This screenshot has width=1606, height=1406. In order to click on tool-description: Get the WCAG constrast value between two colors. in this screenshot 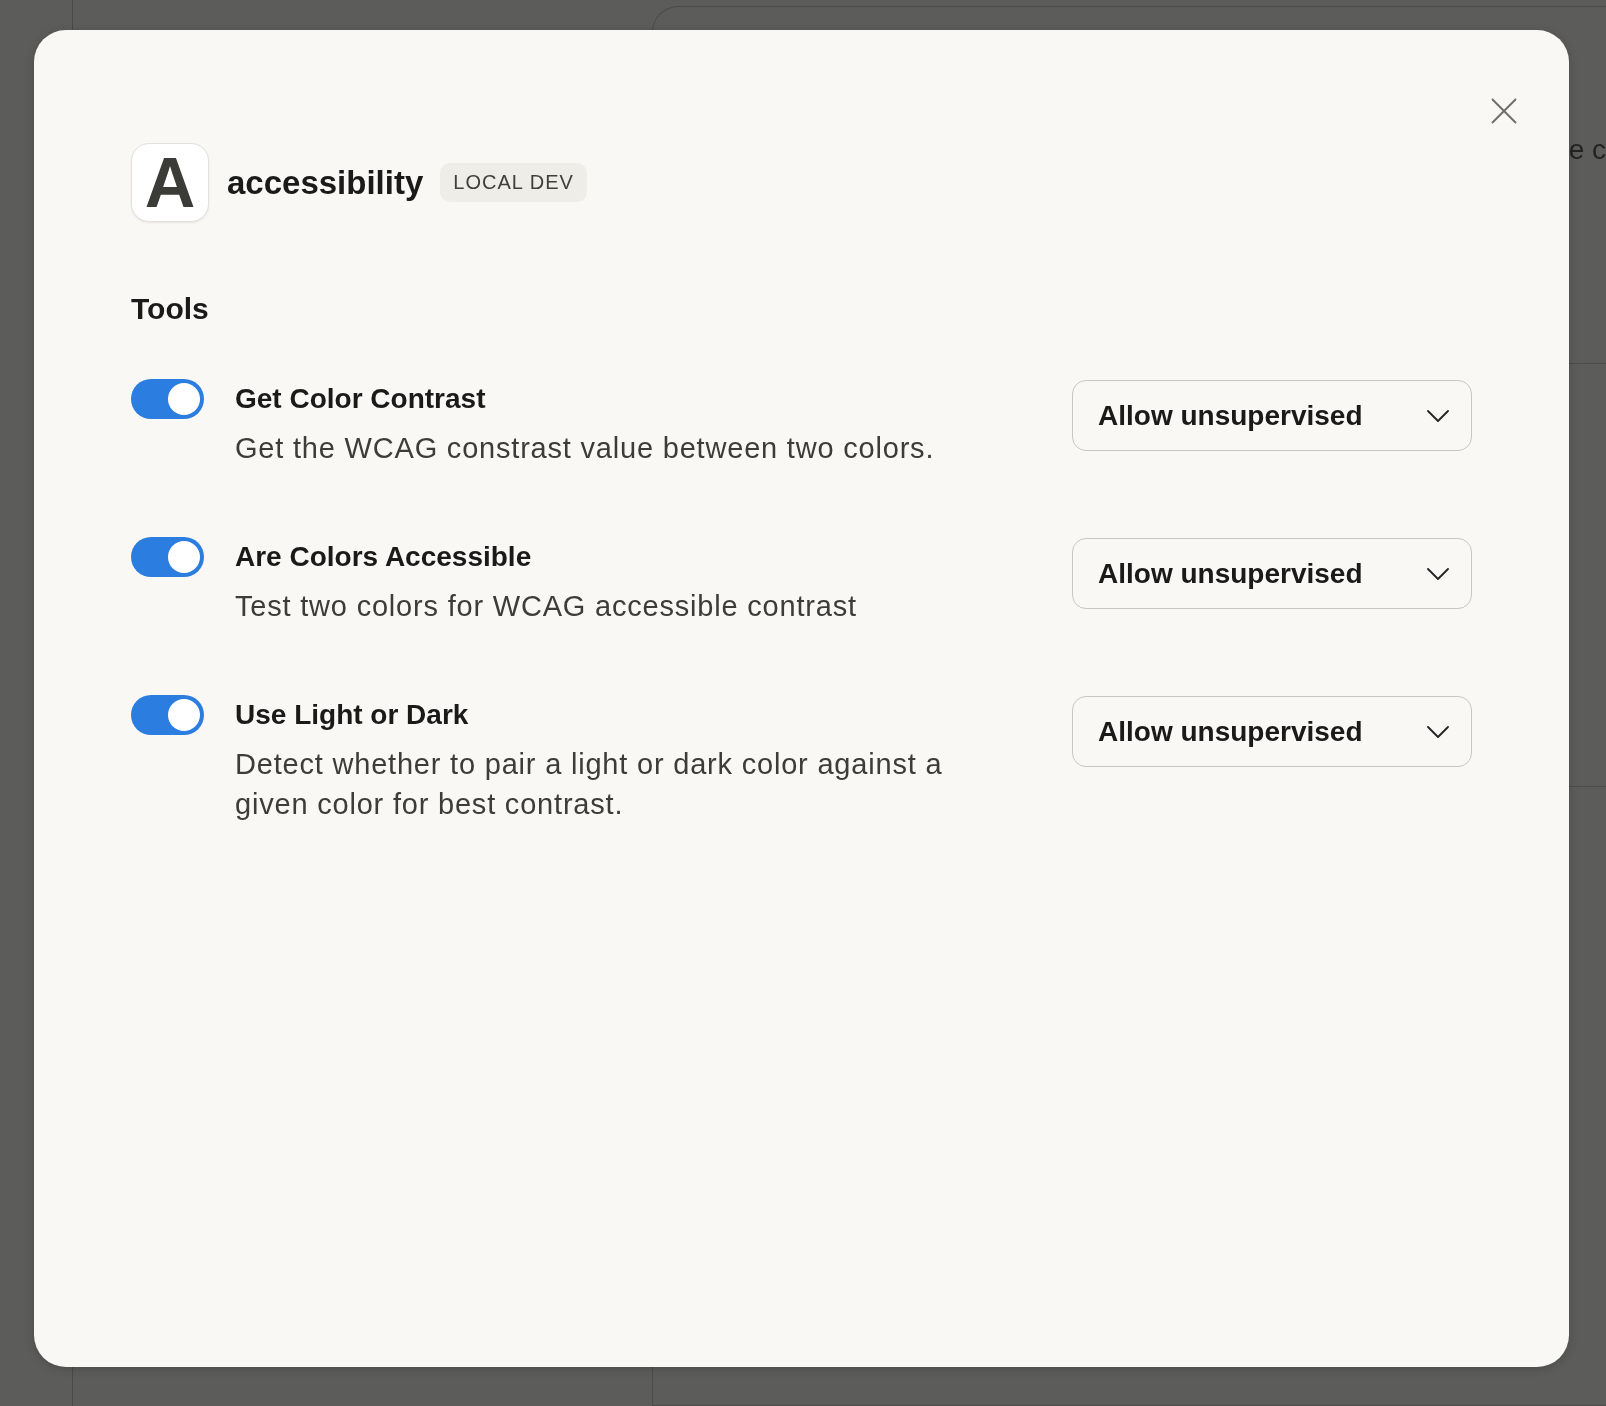, I will do `click(585, 448)`.